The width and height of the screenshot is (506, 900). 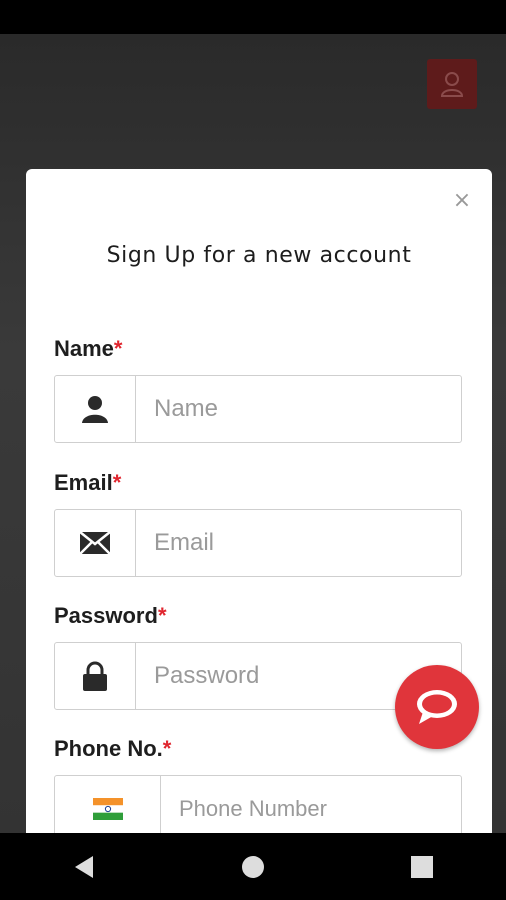 What do you see at coordinates (298, 409) in the screenshot?
I see `name-input` at bounding box center [298, 409].